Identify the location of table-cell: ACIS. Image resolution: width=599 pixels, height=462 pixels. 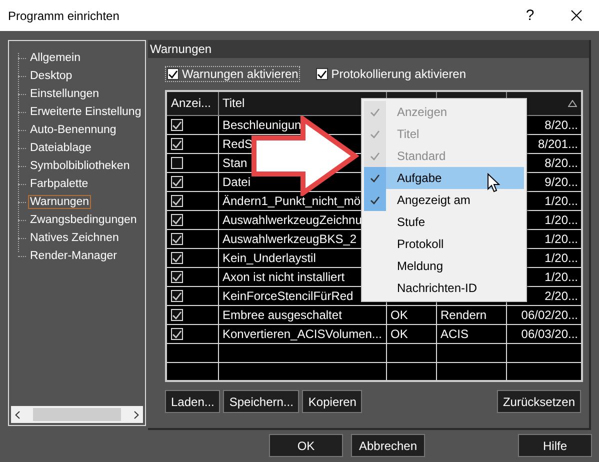
(454, 333).